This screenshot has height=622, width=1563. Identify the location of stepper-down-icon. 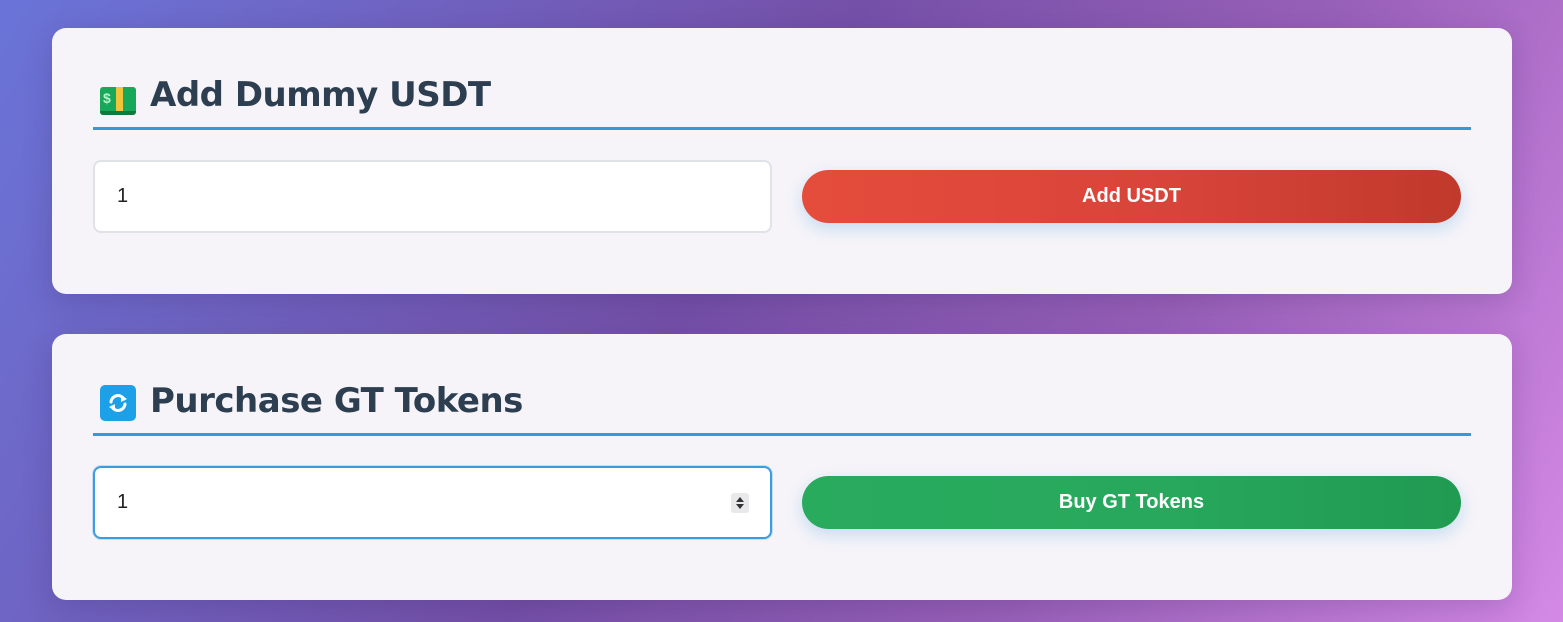
(740, 506).